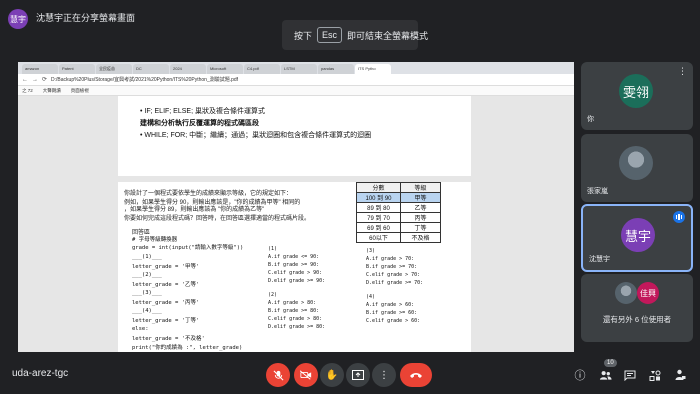  I want to click on people-count-badge: 10, so click(610, 363).